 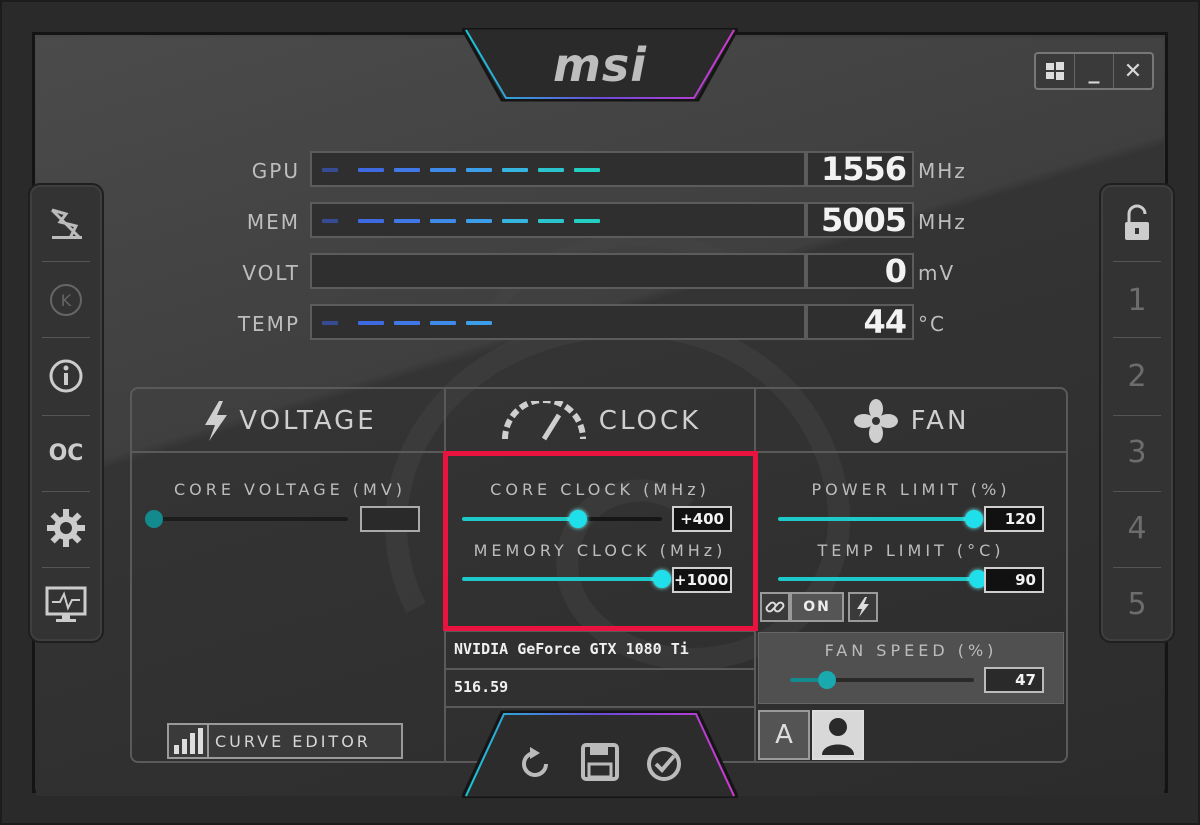 I want to click on gpu-usage-bar, so click(x=558, y=169).